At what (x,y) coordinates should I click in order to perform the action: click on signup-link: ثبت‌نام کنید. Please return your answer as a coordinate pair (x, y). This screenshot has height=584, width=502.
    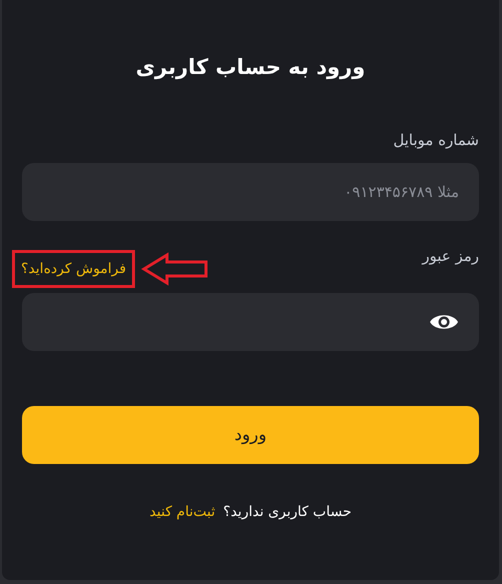
    Looking at the image, I should click on (183, 512).